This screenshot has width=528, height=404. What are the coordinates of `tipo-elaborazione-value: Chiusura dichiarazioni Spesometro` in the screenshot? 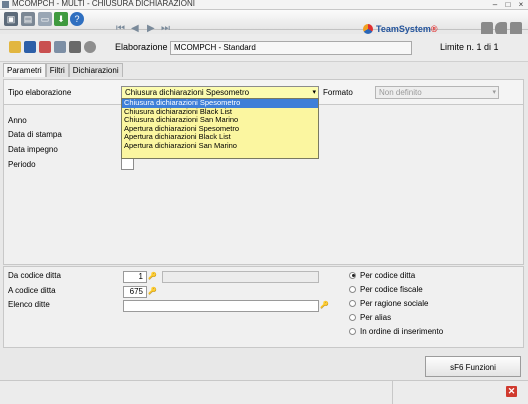 It's located at (187, 92).